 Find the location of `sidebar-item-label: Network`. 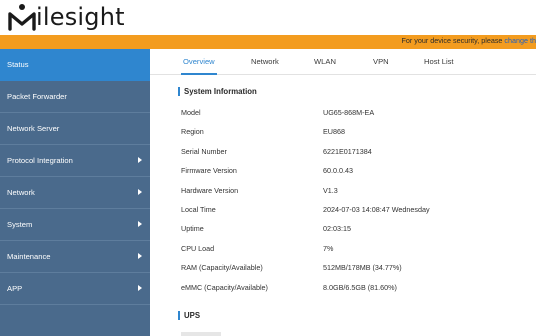

sidebar-item-label: Network is located at coordinates (21, 192).